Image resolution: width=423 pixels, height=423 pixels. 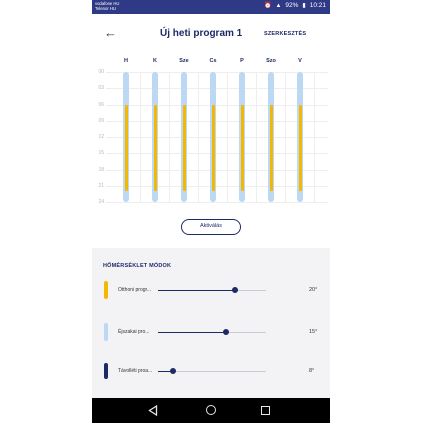 I want to click on hour-label: 21, so click(x=101, y=185).